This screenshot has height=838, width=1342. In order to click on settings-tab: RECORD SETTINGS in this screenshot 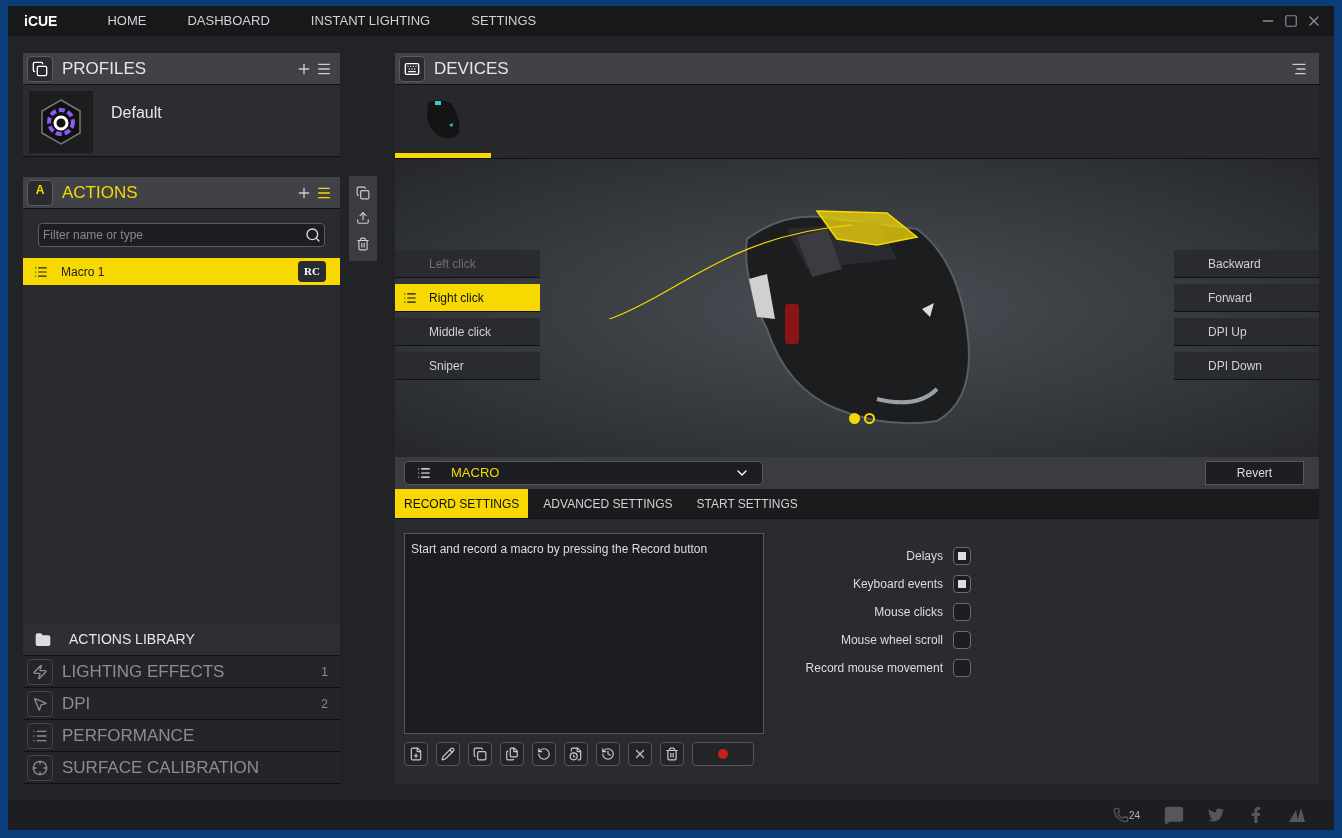, I will do `click(462, 503)`.